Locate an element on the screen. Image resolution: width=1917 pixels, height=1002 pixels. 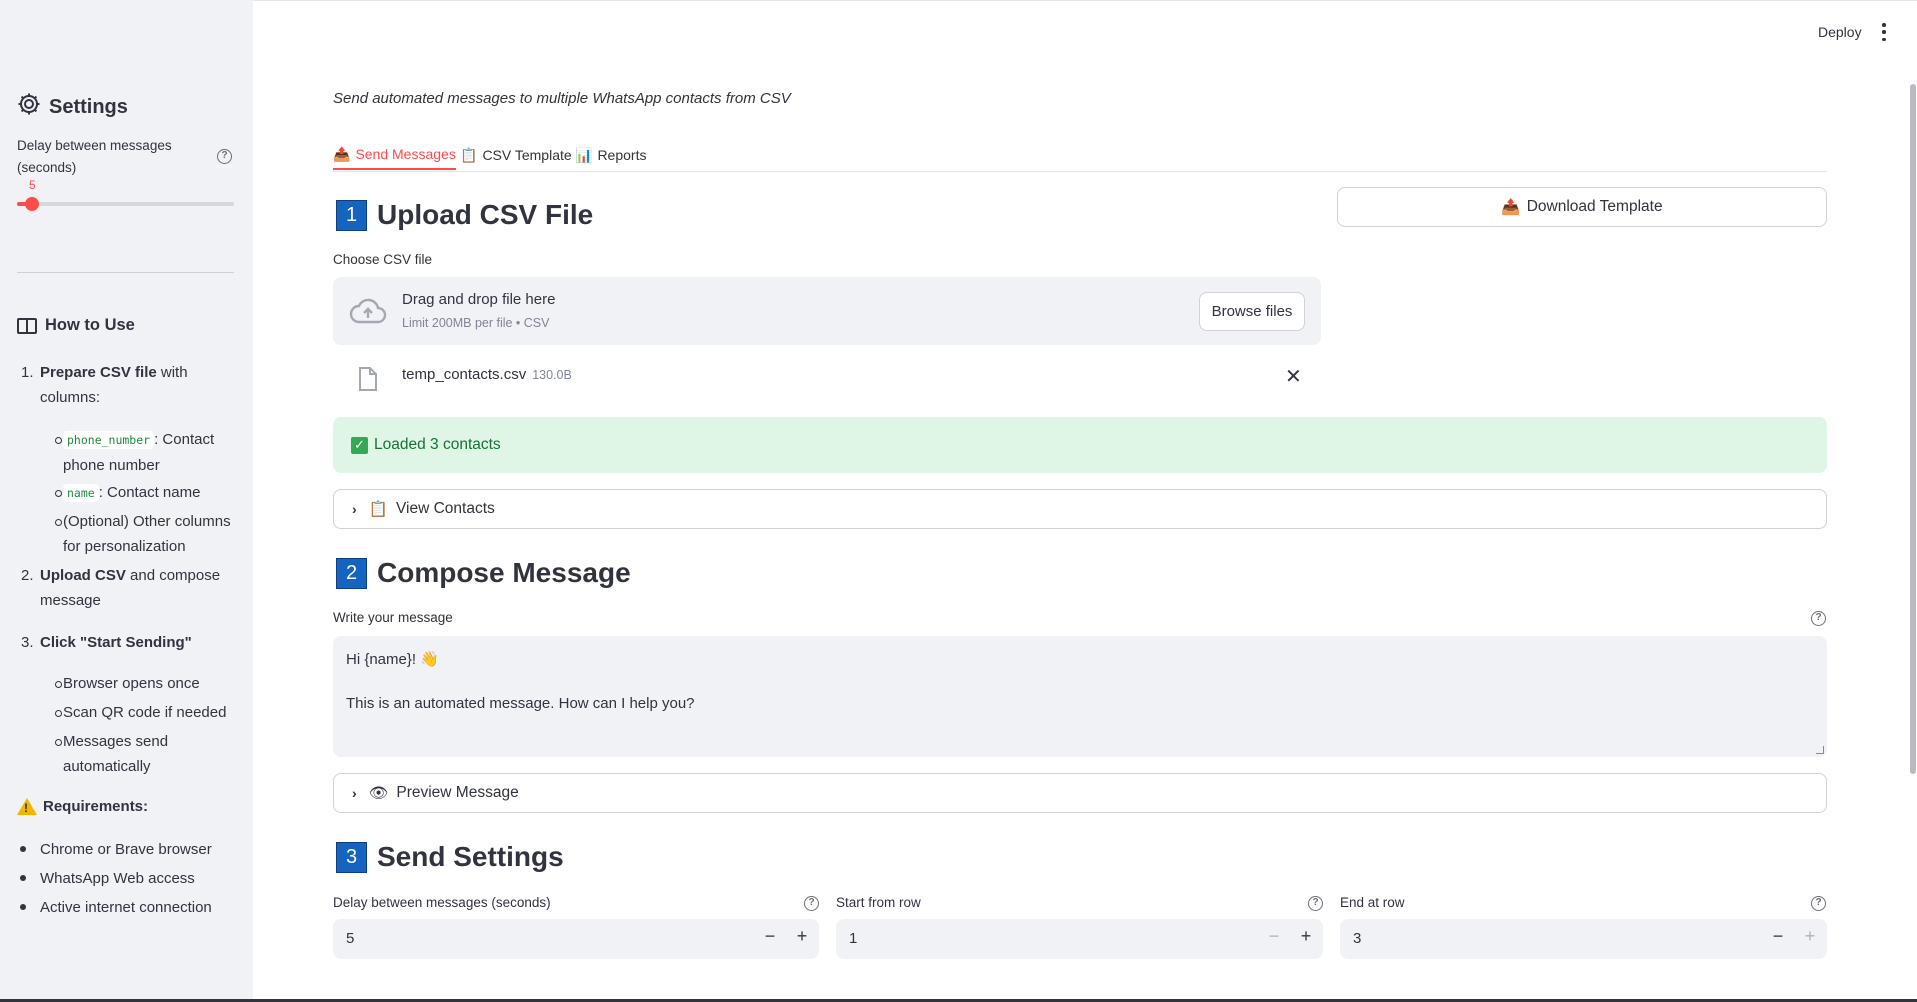
delay-slider-thumb is located at coordinates (32, 204).